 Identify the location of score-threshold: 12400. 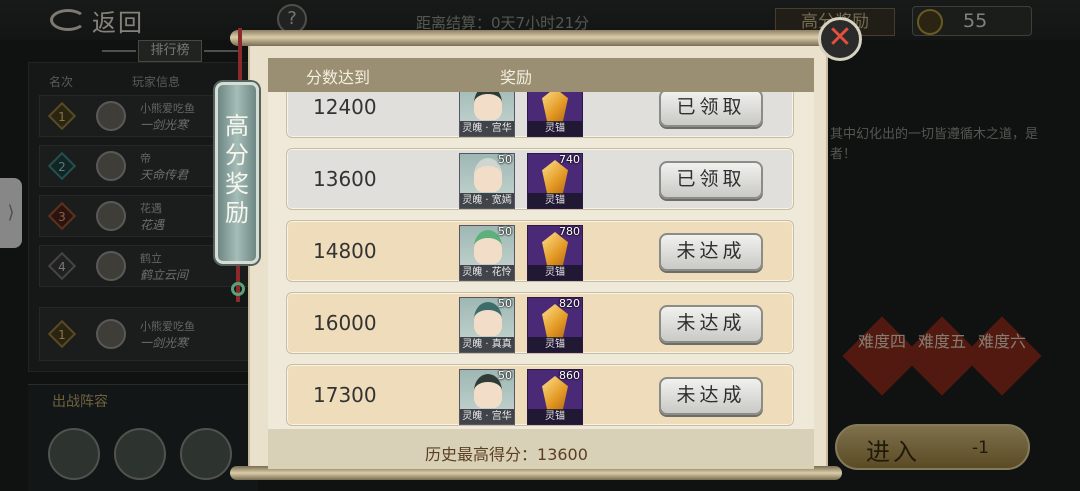
(345, 107).